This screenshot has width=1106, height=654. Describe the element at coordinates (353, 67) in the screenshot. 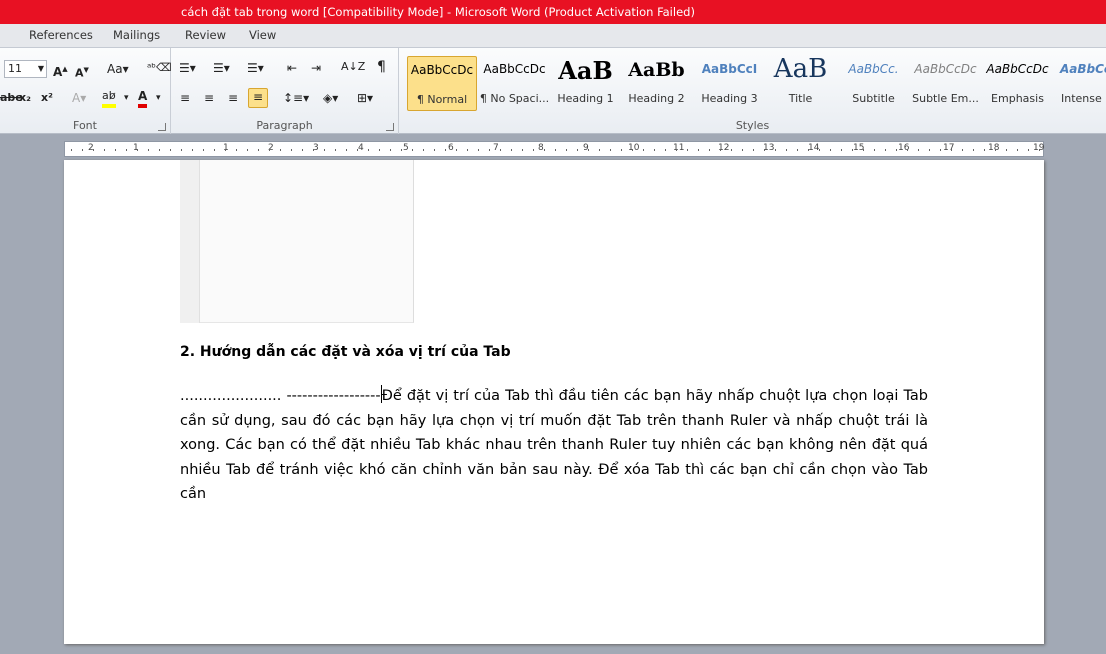

I see `sort-icon: A↓Z` at that location.